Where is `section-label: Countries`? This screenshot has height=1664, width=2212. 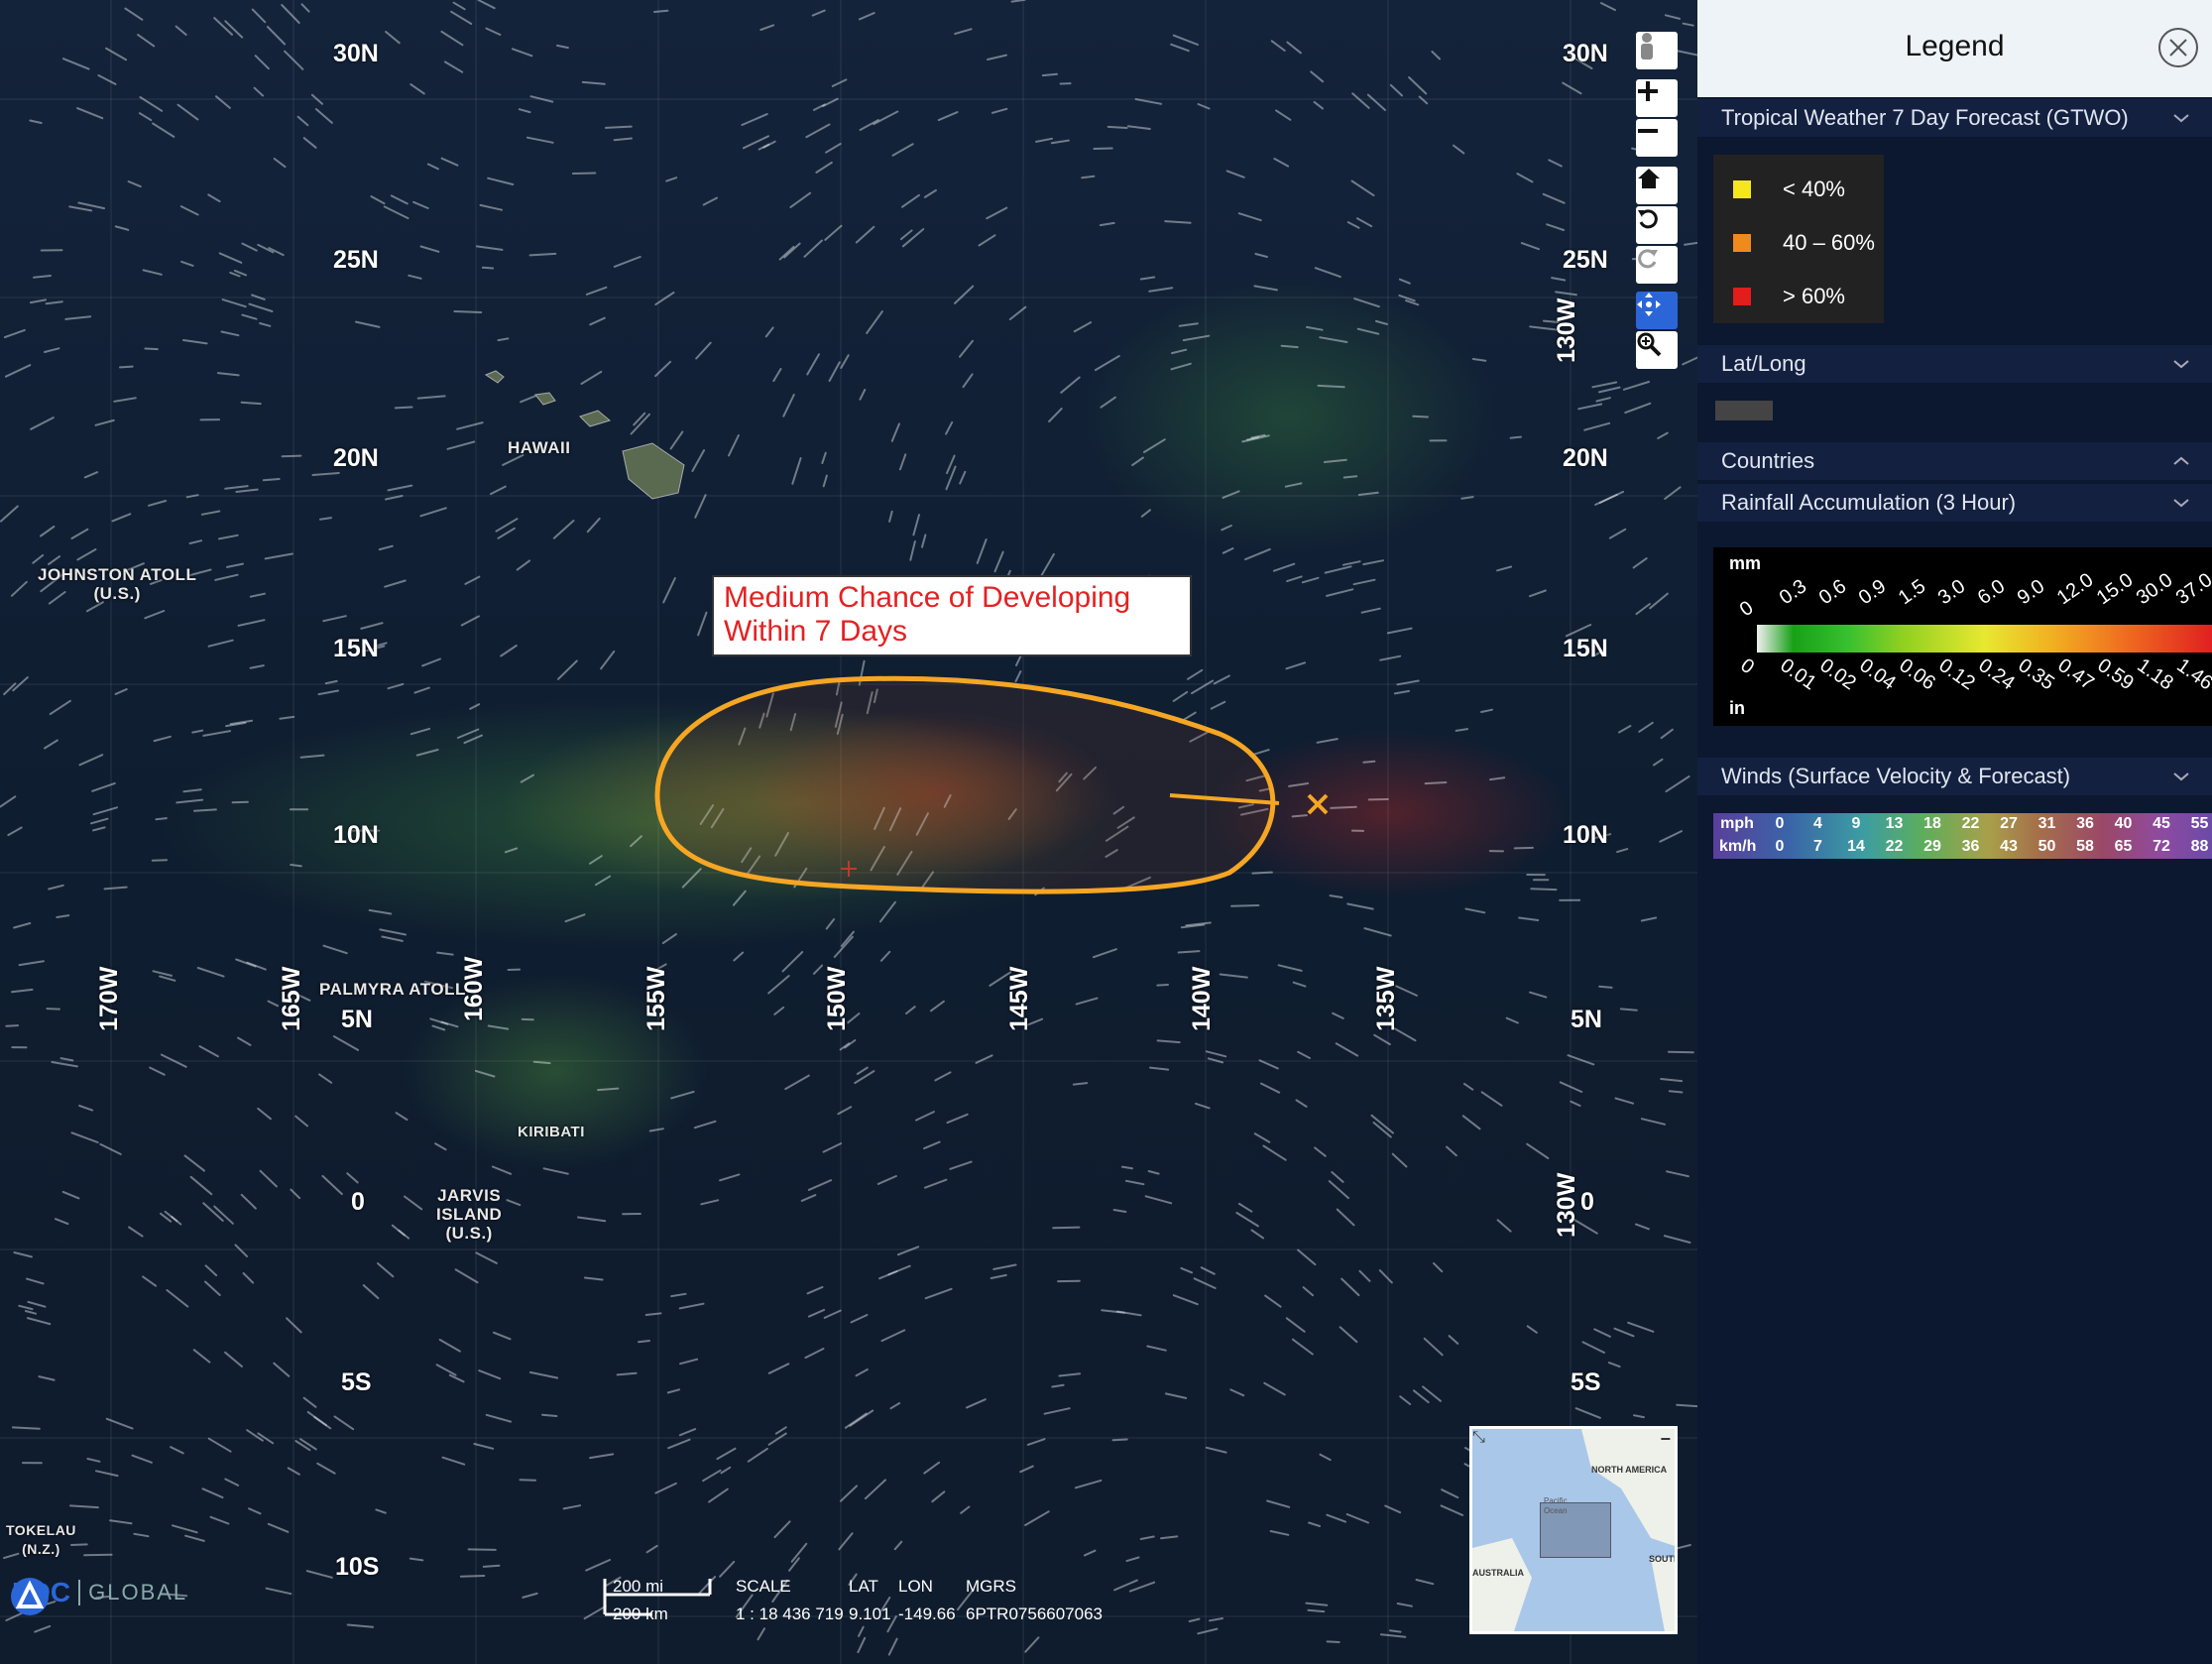 section-label: Countries is located at coordinates (1768, 460).